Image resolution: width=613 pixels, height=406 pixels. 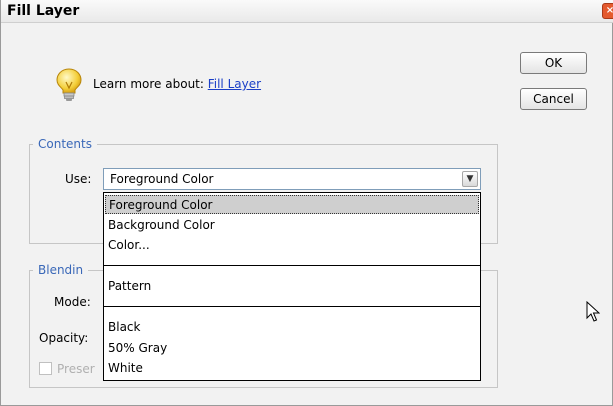 What do you see at coordinates (234, 84) in the screenshot?
I see `fill-layer-help-link: Fill Layer` at bounding box center [234, 84].